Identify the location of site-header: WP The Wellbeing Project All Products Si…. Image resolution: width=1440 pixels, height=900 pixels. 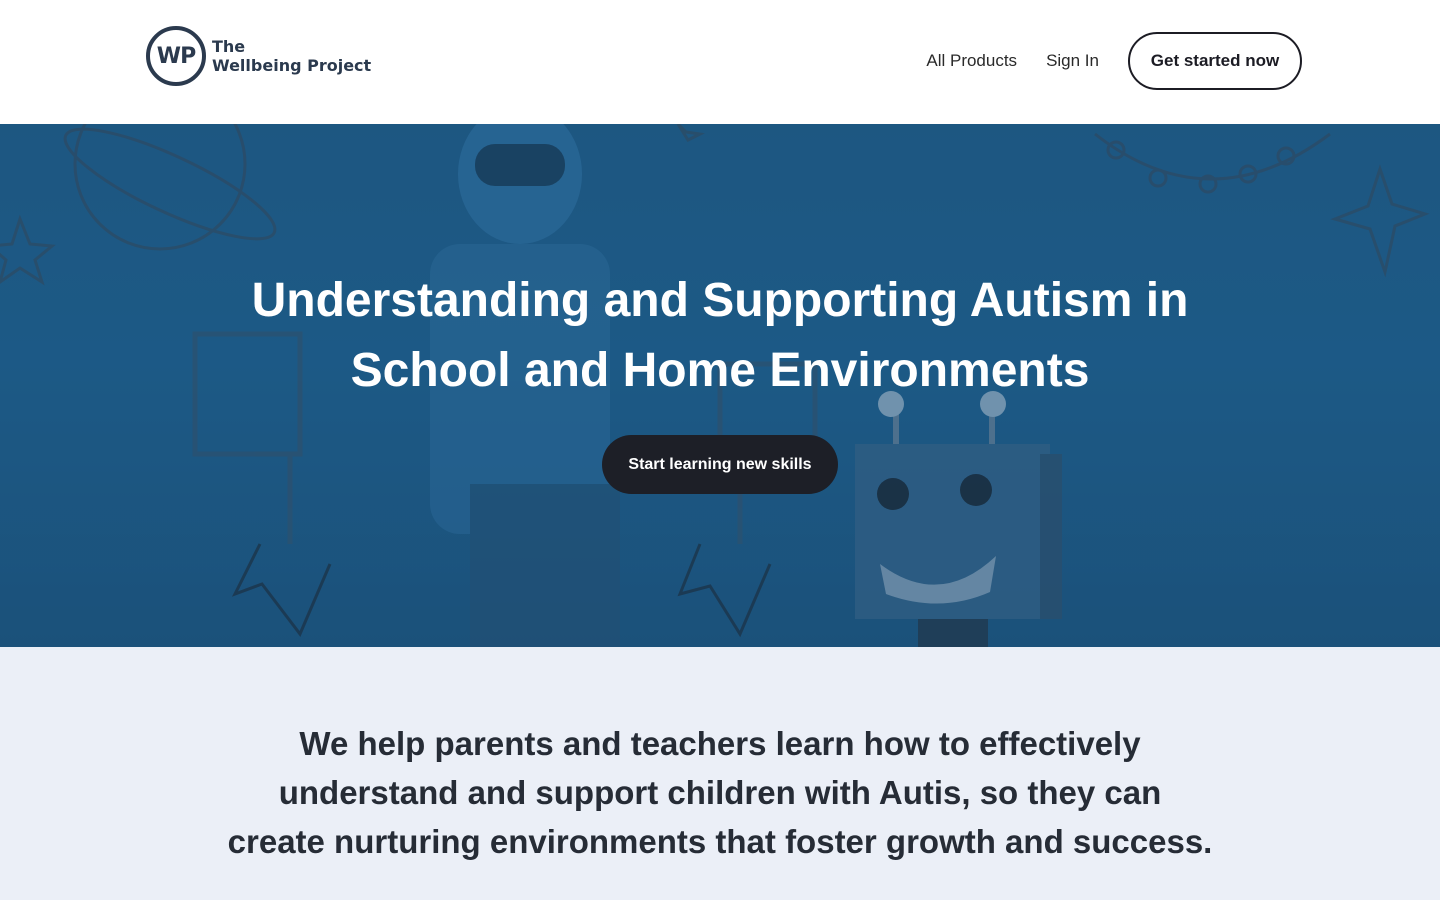
(720, 62).